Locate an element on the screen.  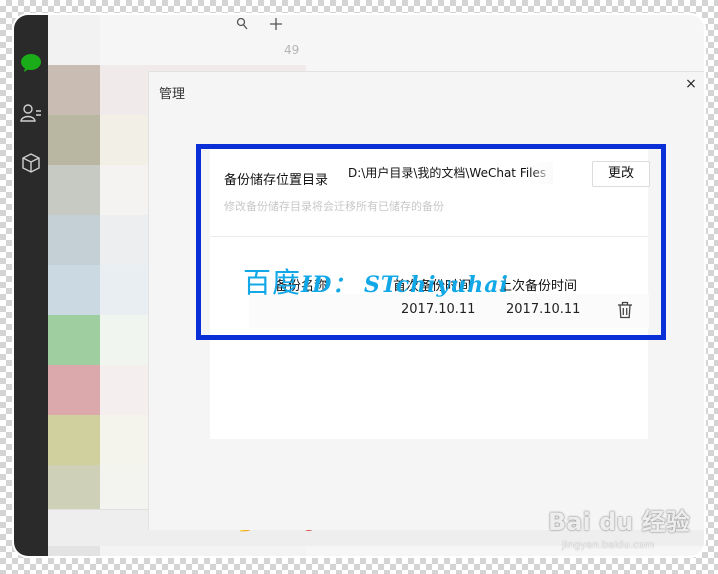
backup-path-field: D:\用户目录\我的文档\WeChat Files is located at coordinates (449, 173).